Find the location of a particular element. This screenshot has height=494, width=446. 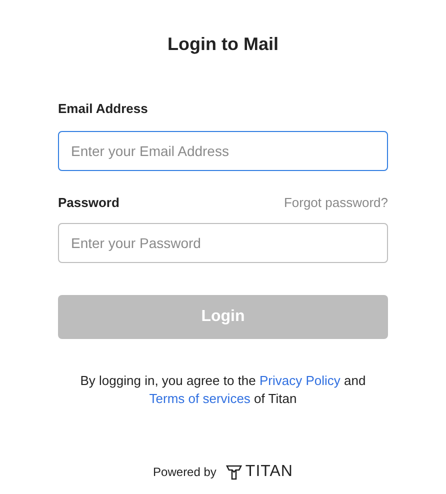

forgot-password-link: Forgot password? is located at coordinates (336, 202).